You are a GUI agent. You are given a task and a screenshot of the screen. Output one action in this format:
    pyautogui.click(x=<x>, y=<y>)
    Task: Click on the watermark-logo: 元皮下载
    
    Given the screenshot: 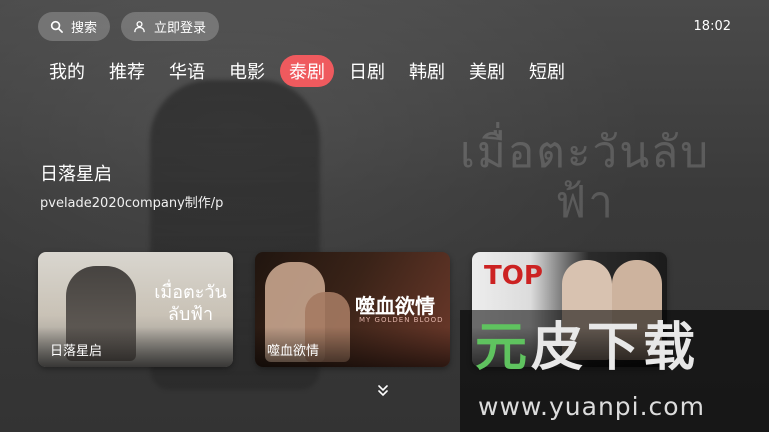 What is the action you would take?
    pyautogui.click(x=587, y=348)
    